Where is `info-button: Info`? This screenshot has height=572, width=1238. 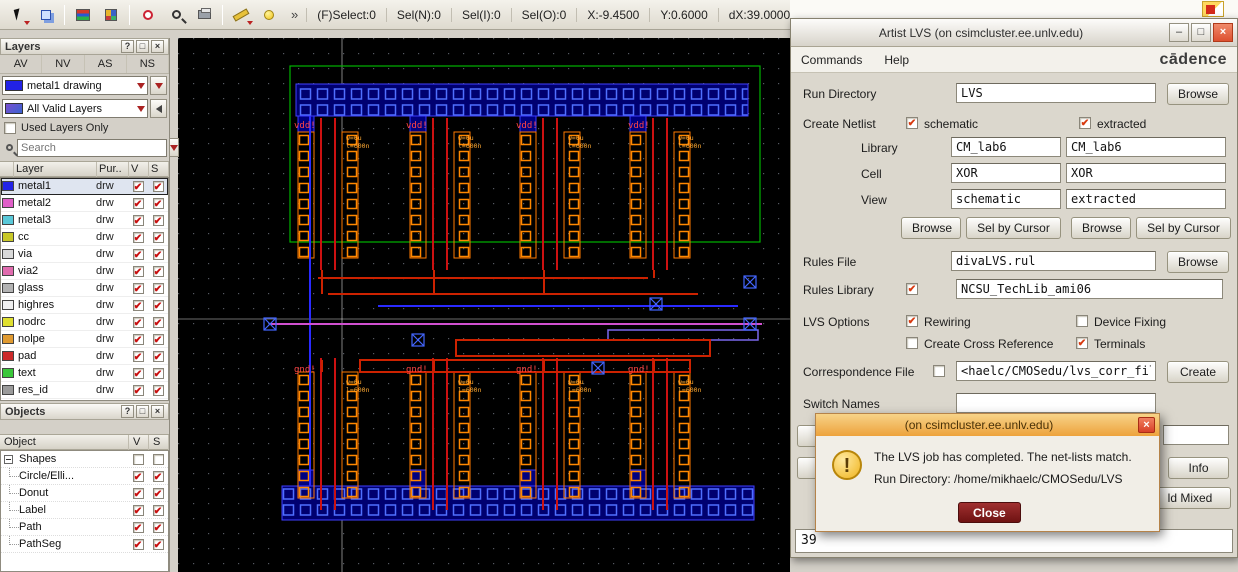
info-button: Info is located at coordinates (1198, 468).